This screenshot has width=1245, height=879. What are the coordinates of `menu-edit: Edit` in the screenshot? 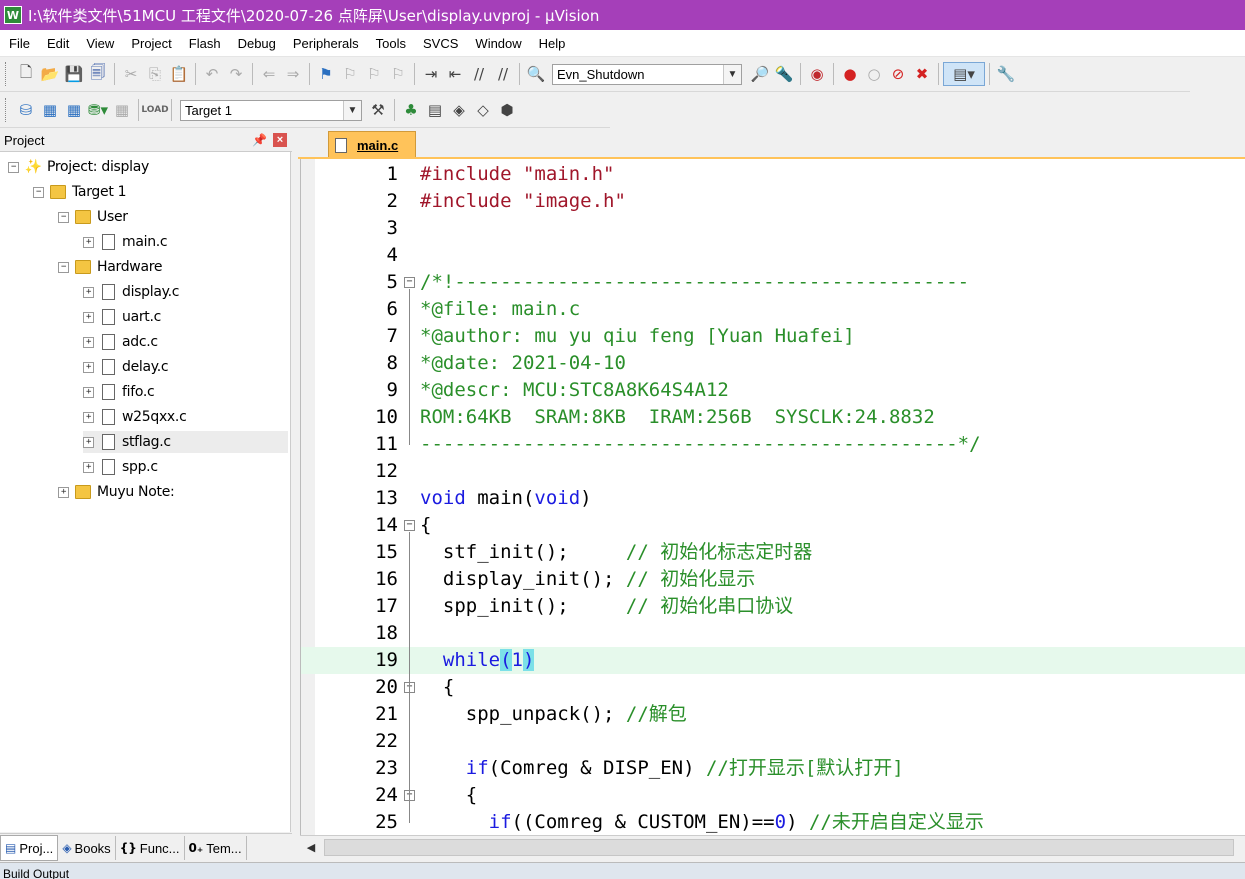 It's located at (57, 43).